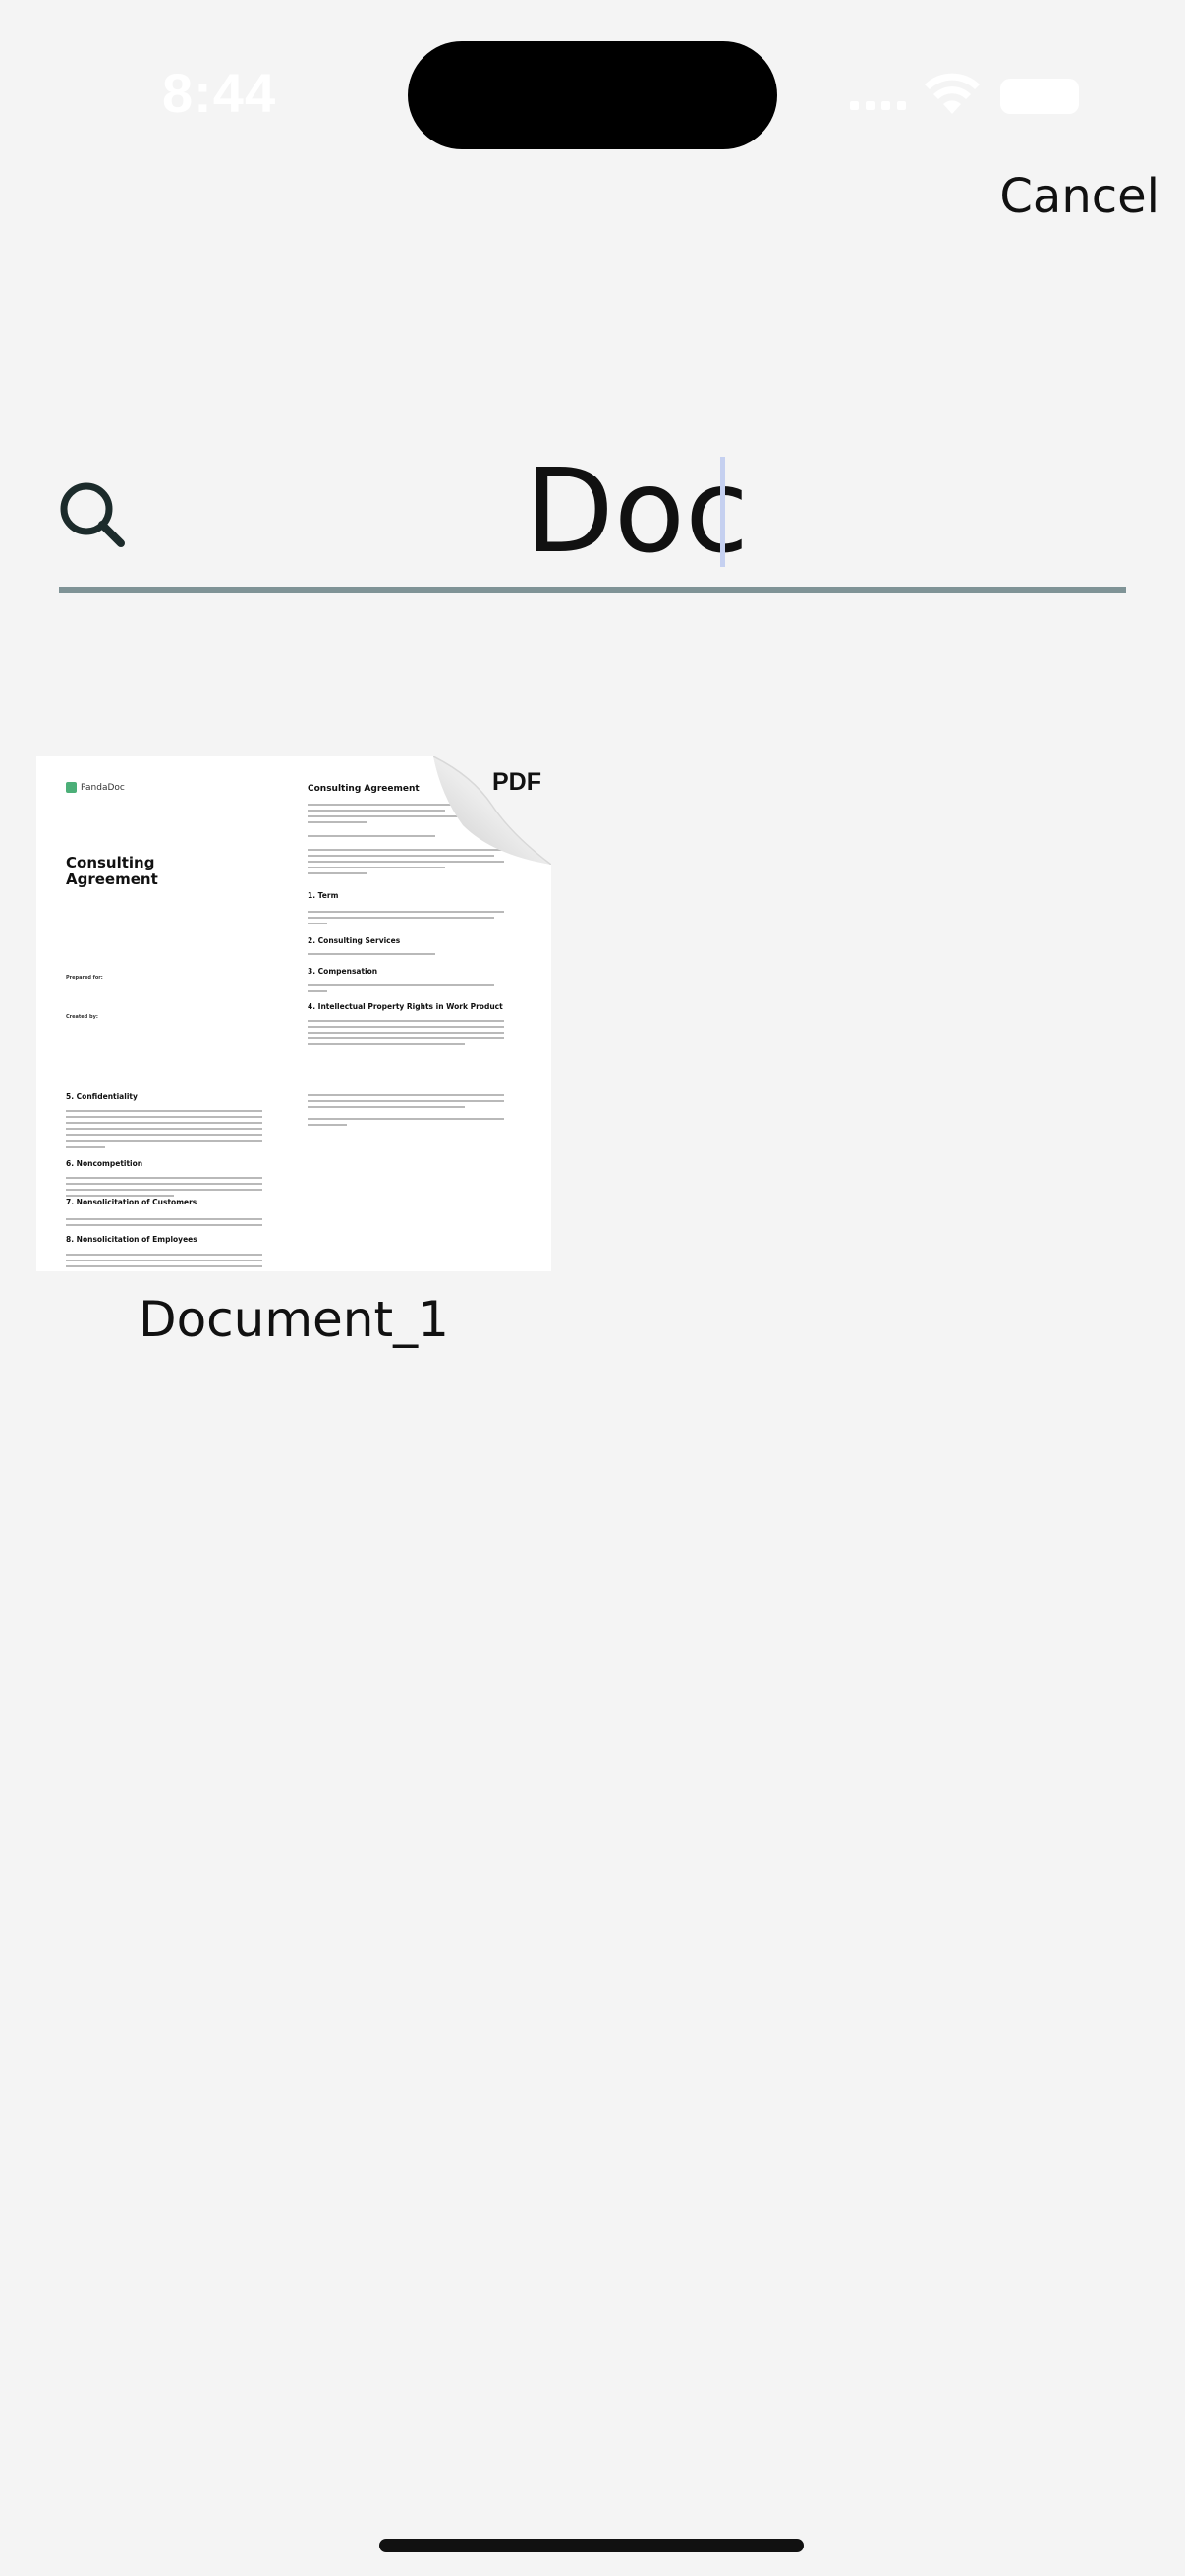 This screenshot has width=1185, height=2576. I want to click on search-icon, so click(92, 514).